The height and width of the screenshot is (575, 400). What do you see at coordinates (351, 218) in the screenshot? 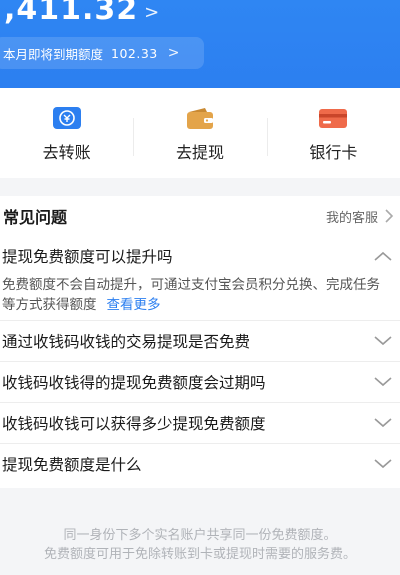
I see `my-service-label: 我的客服` at bounding box center [351, 218].